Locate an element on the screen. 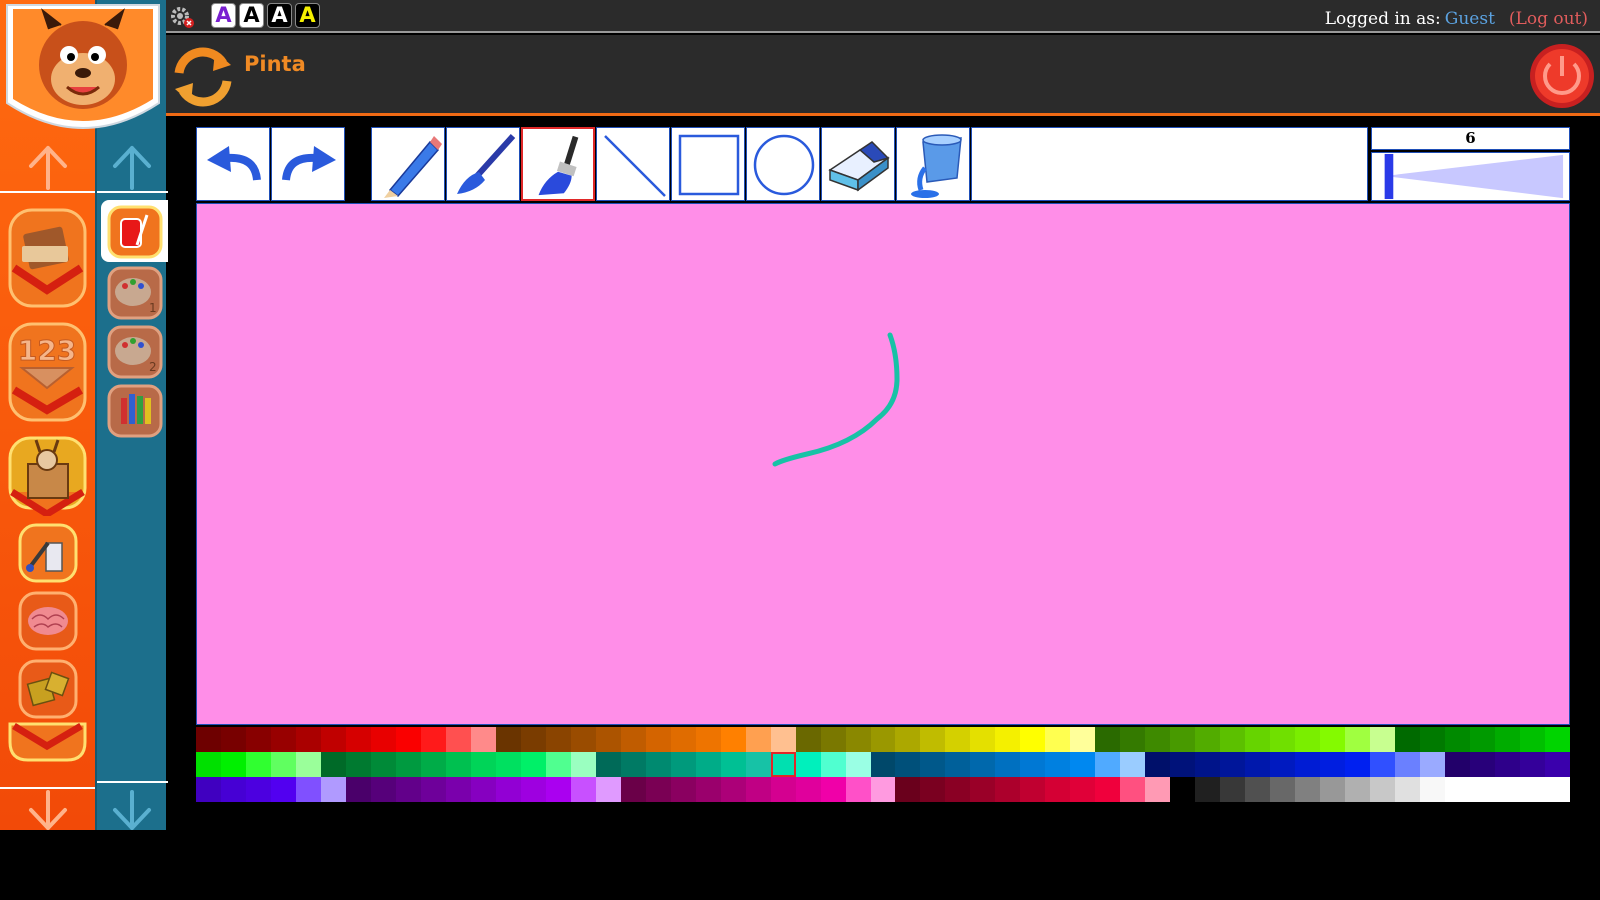  power-quit-icon is located at coordinates (1562, 76).